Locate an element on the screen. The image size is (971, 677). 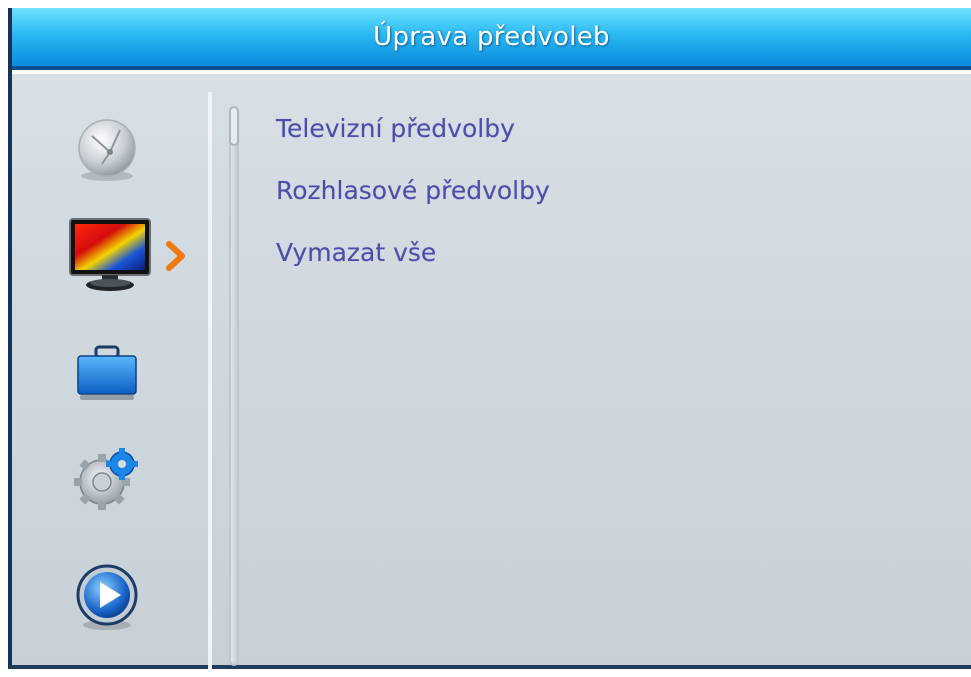
title-bar: Úprava předvoleb is located at coordinates (491, 39).